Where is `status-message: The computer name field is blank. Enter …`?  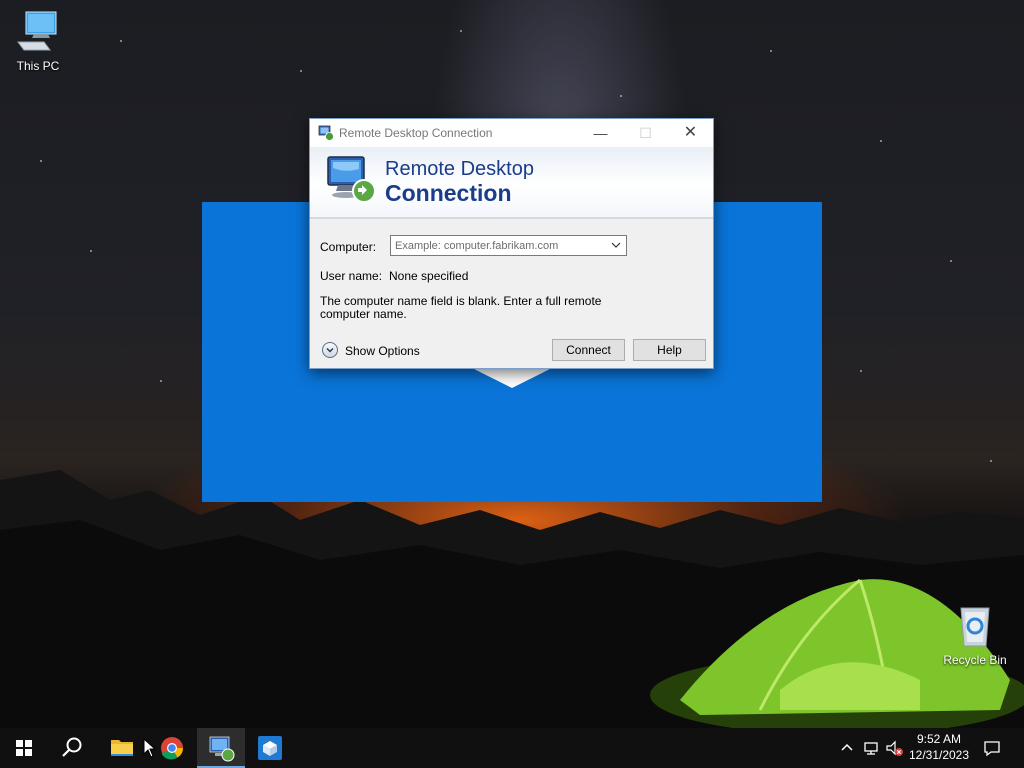 status-message: The computer name field is blank. Enter … is located at coordinates (461, 307).